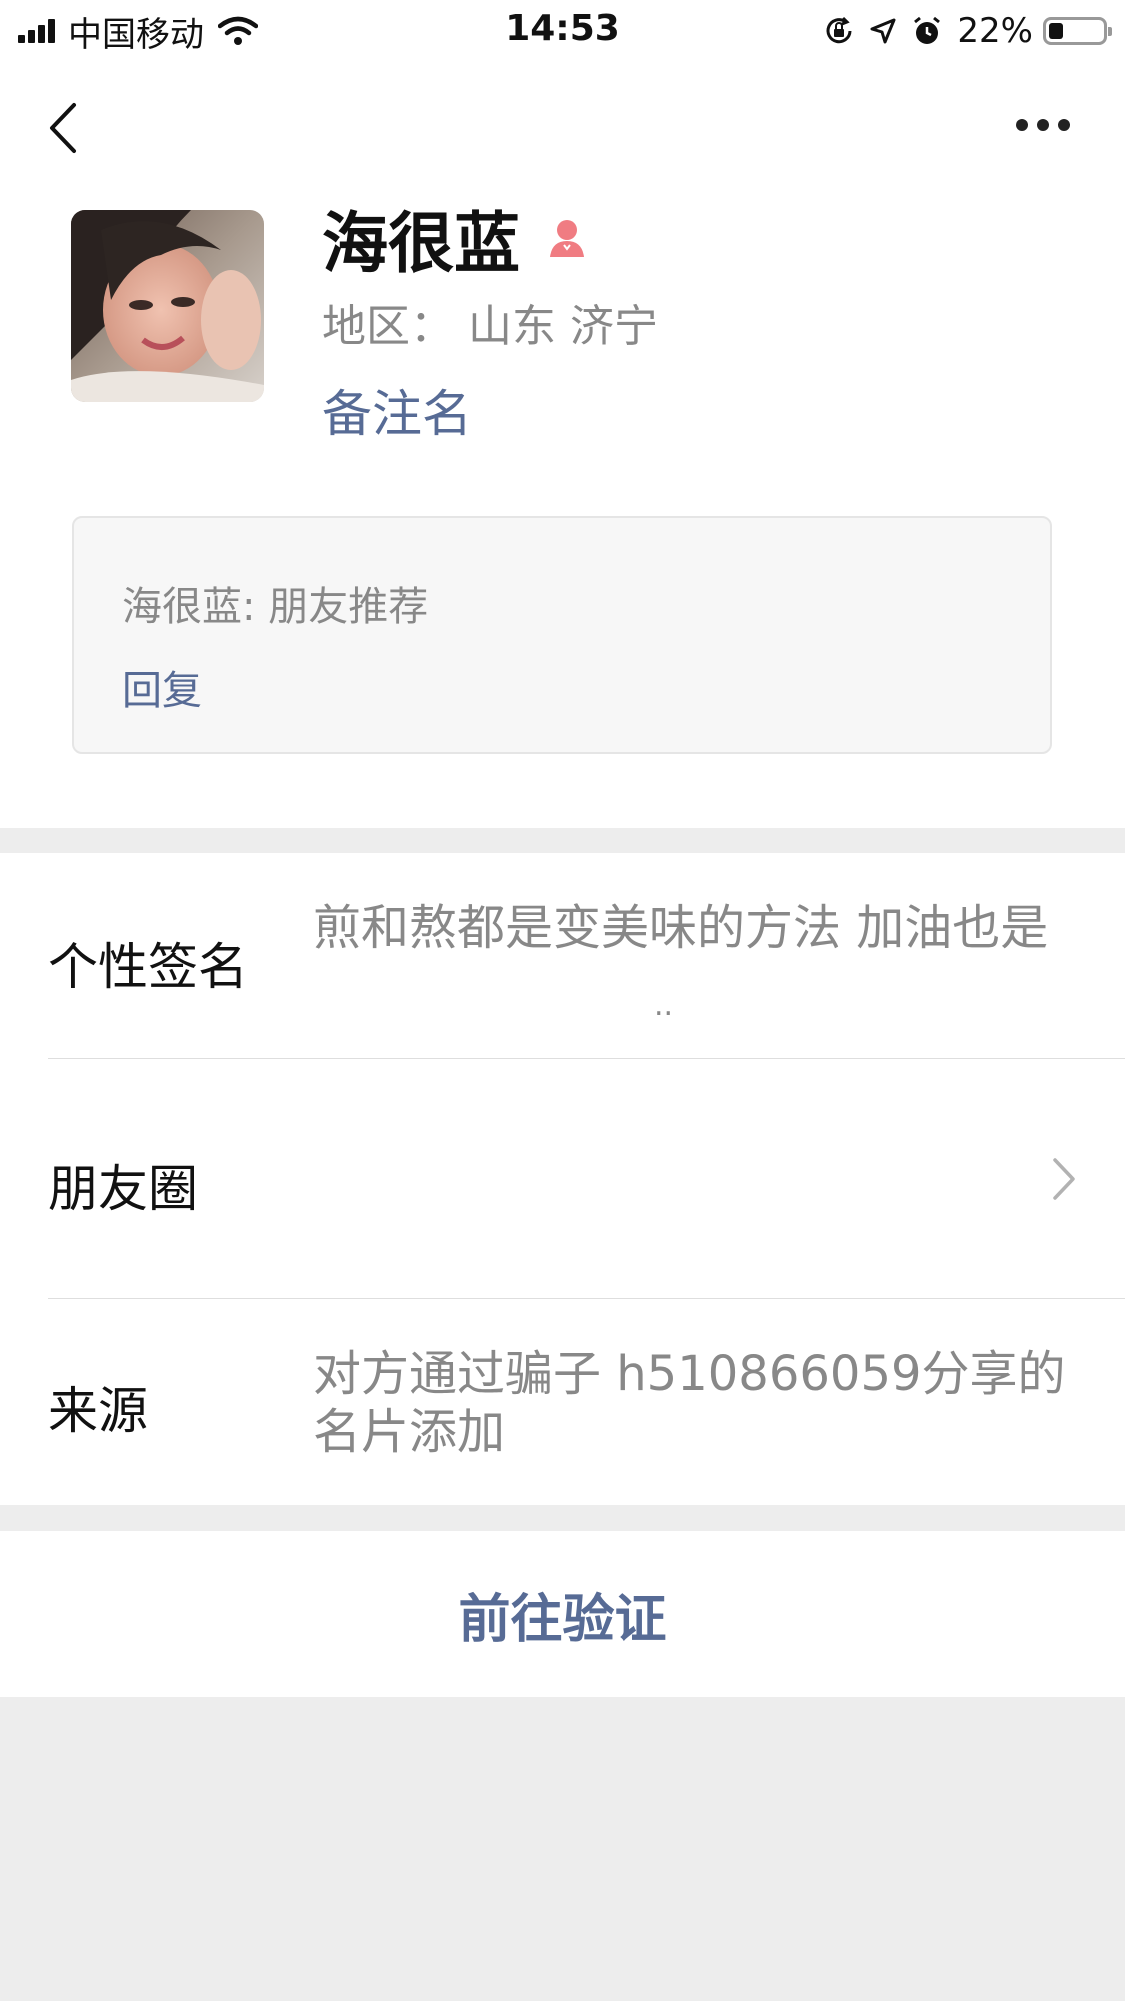  Describe the element at coordinates (167, 306) in the screenshot. I see `avatar` at that location.